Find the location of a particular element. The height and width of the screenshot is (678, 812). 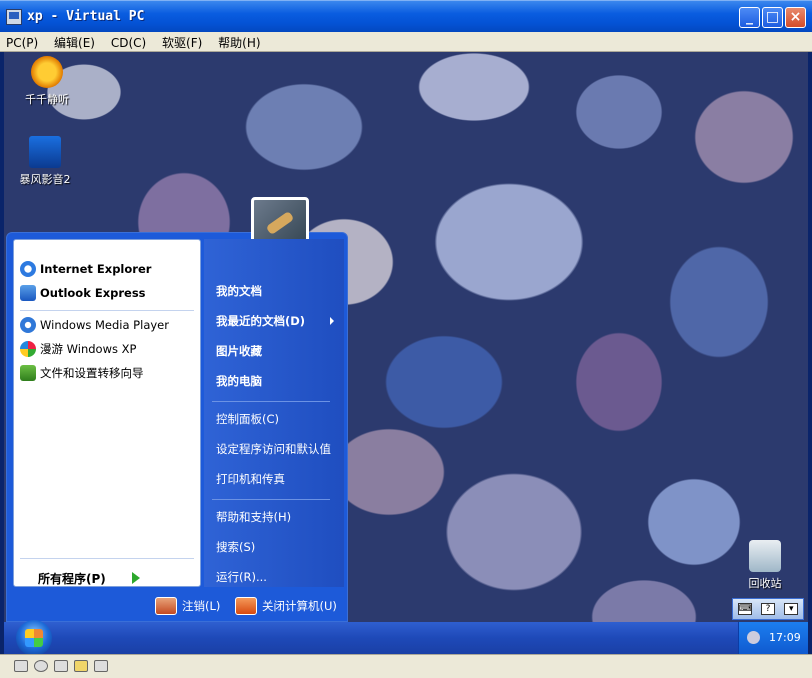

desktop-icon-label: 回收站 is located at coordinates (765, 583).